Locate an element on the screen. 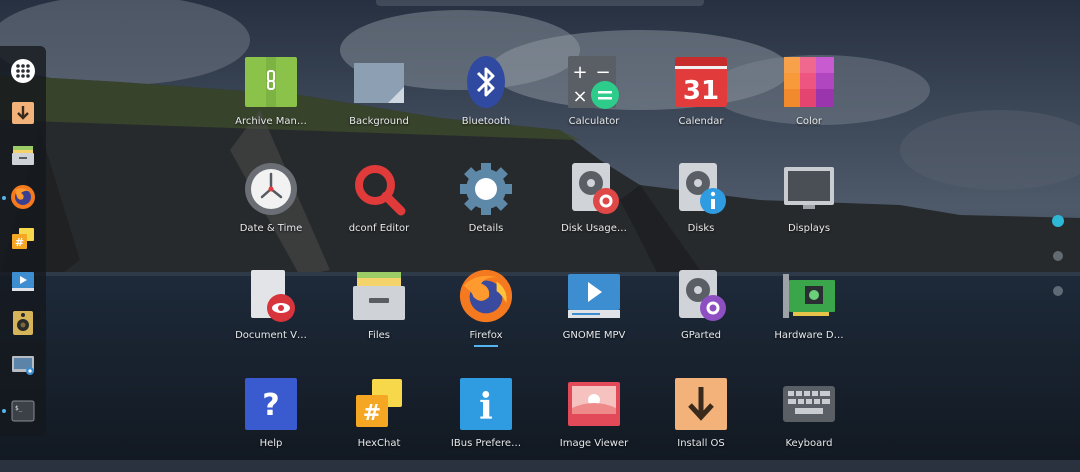 This screenshot has height=472, width=1080. dash-item-firefox is located at coordinates (23, 197).